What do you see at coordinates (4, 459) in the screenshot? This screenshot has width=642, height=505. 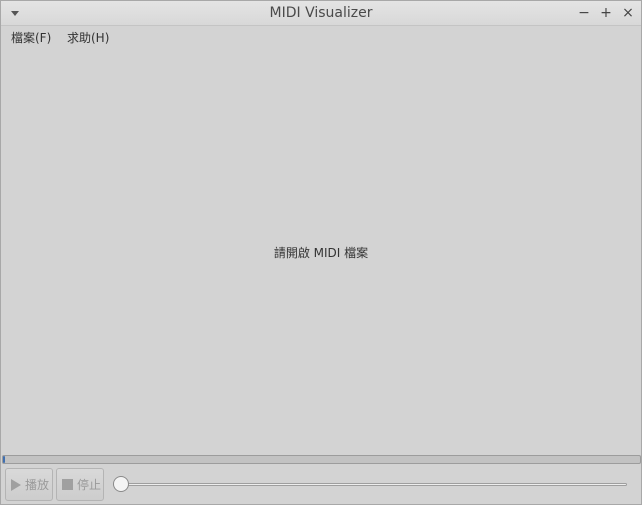 I see `progress-fill` at bounding box center [4, 459].